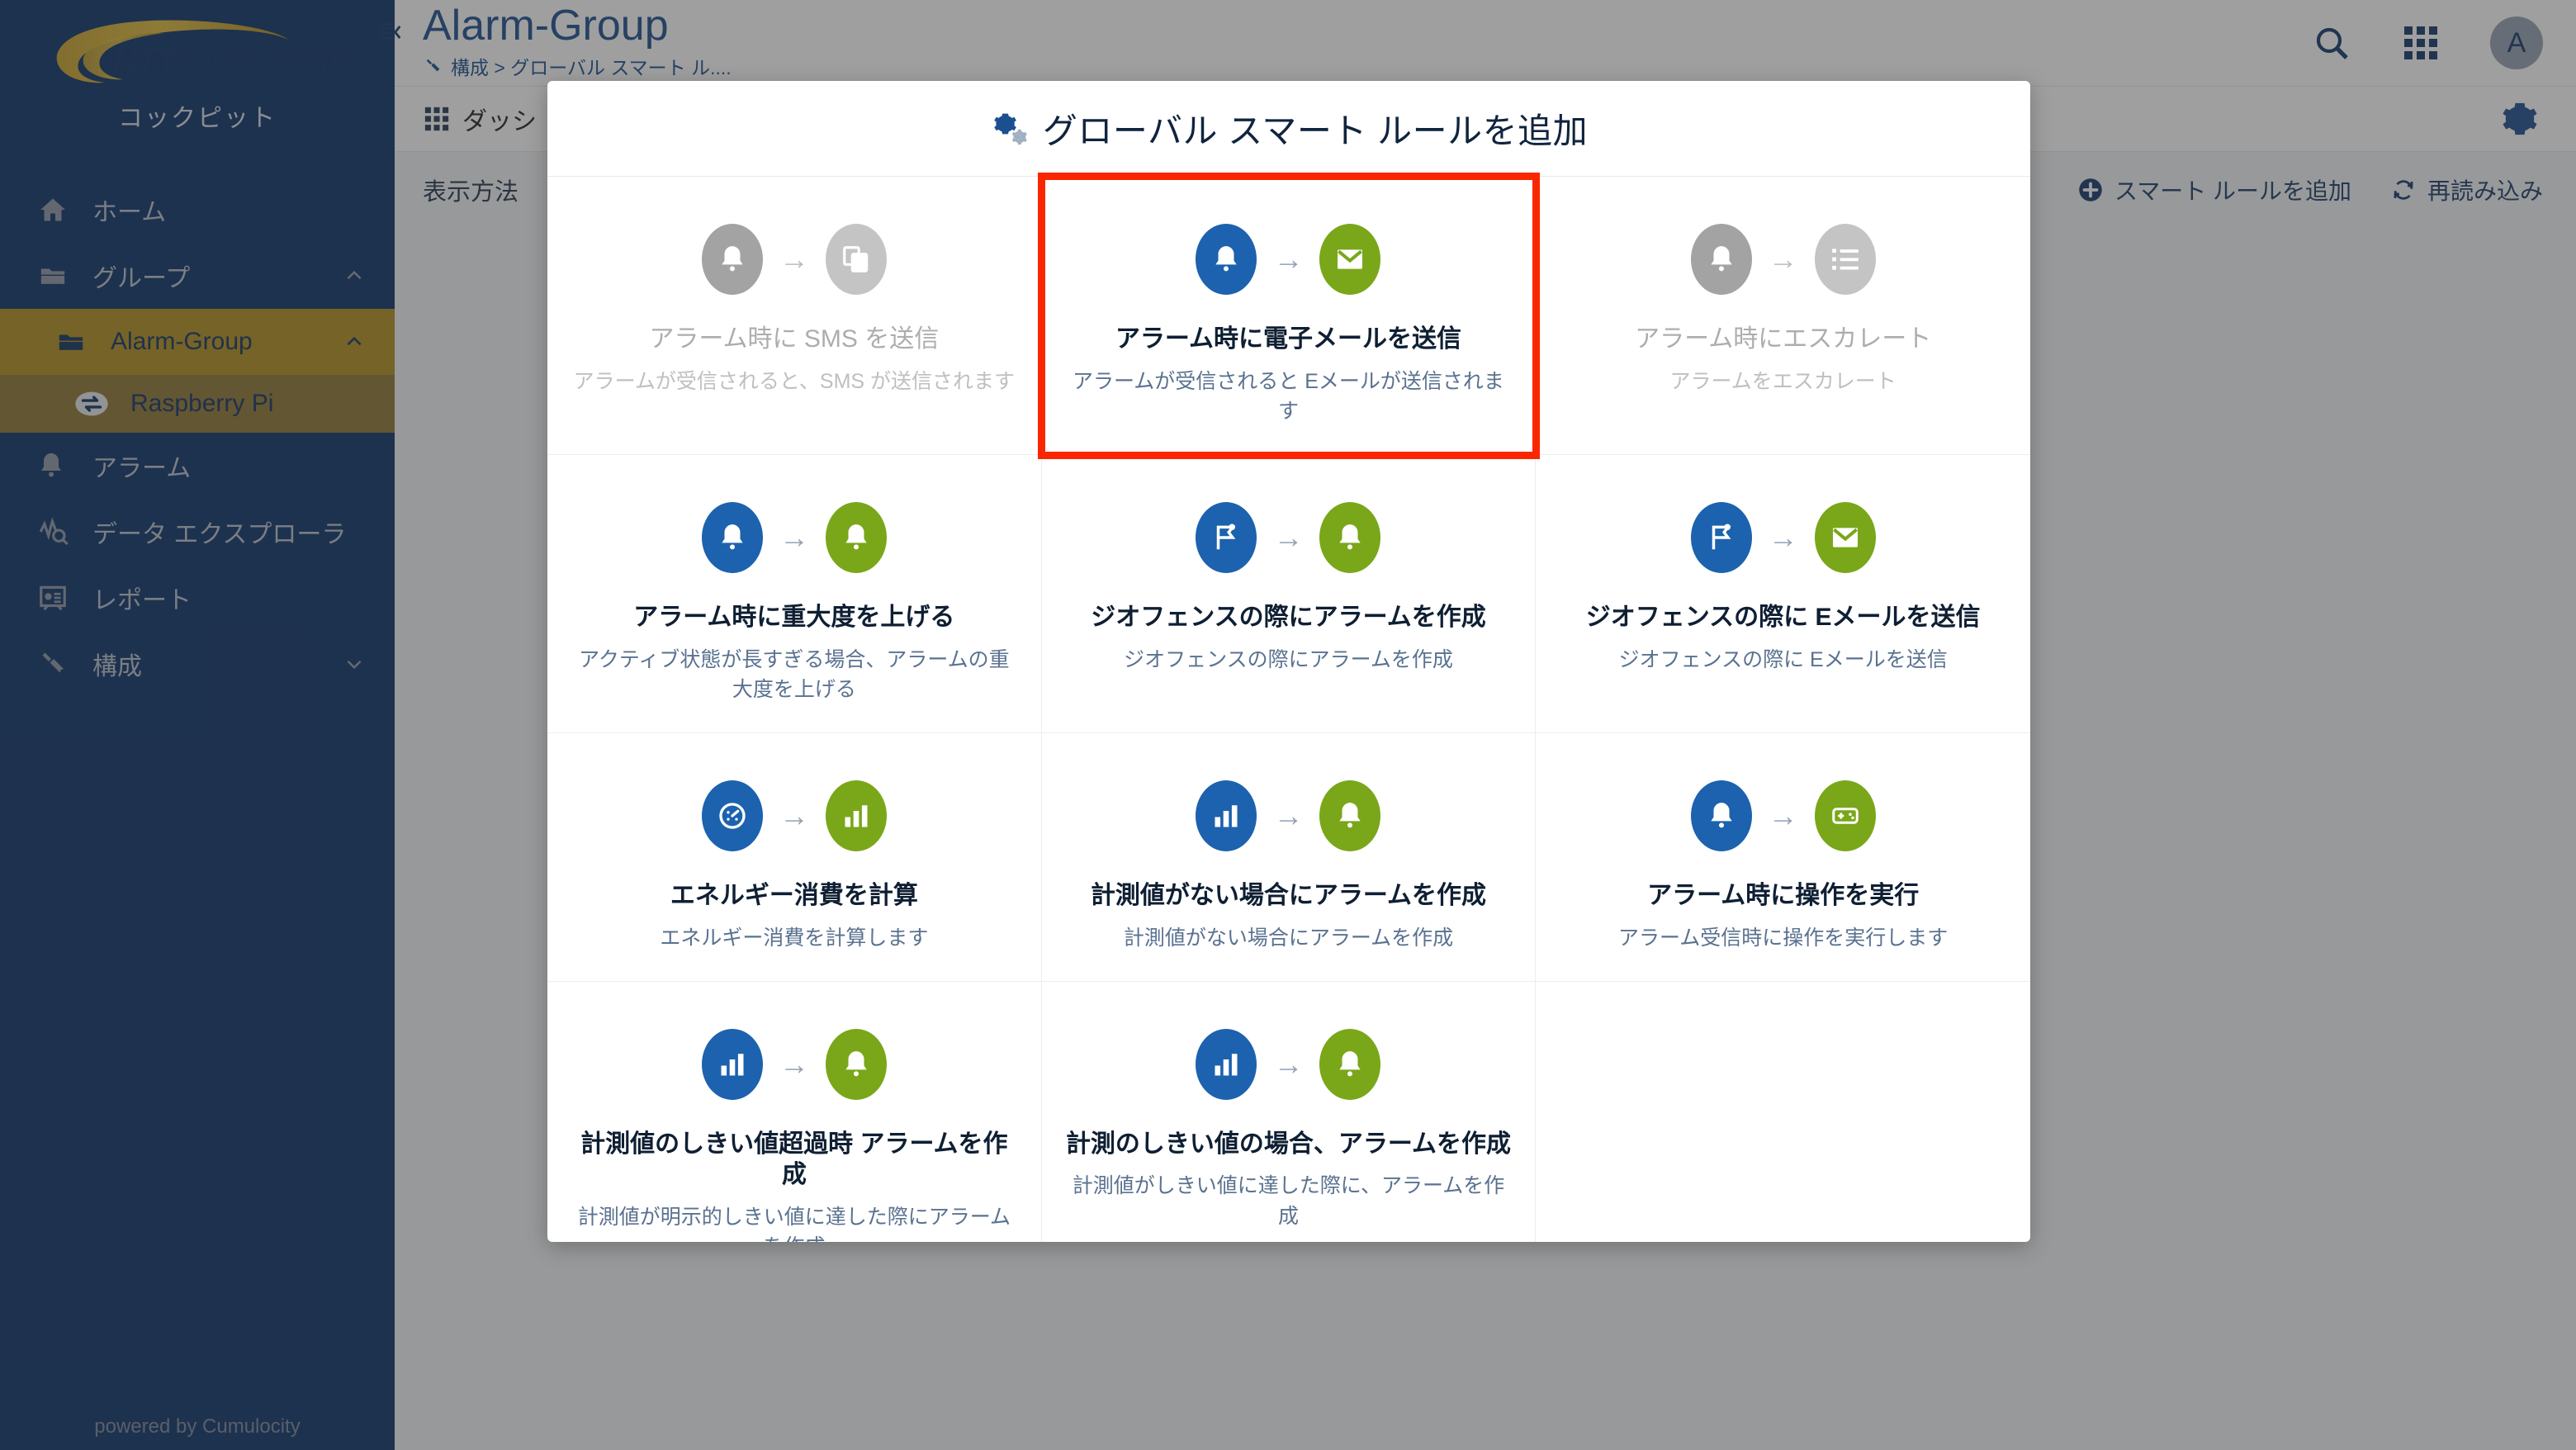  What do you see at coordinates (856, 260) in the screenshot?
I see `sms-device-icon` at bounding box center [856, 260].